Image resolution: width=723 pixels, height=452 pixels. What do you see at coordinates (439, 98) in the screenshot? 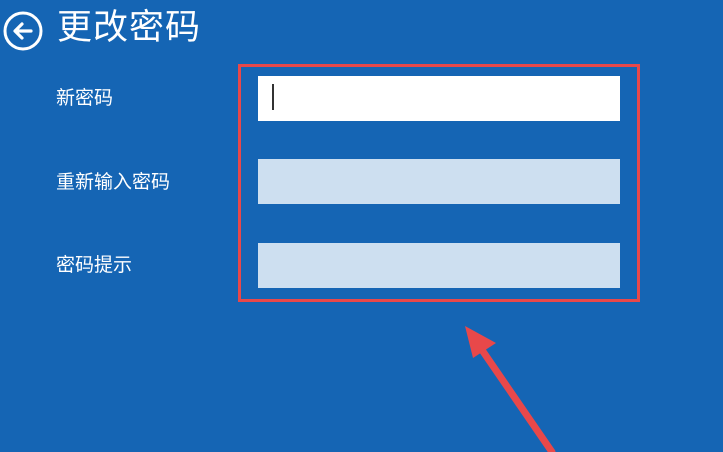
I see `new-password-input` at bounding box center [439, 98].